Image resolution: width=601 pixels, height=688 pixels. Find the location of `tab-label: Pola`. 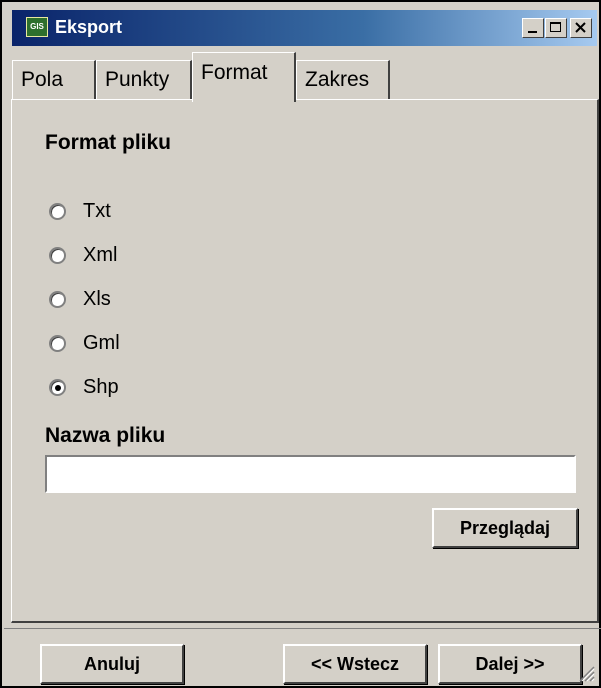

tab-label: Pola is located at coordinates (42, 79).